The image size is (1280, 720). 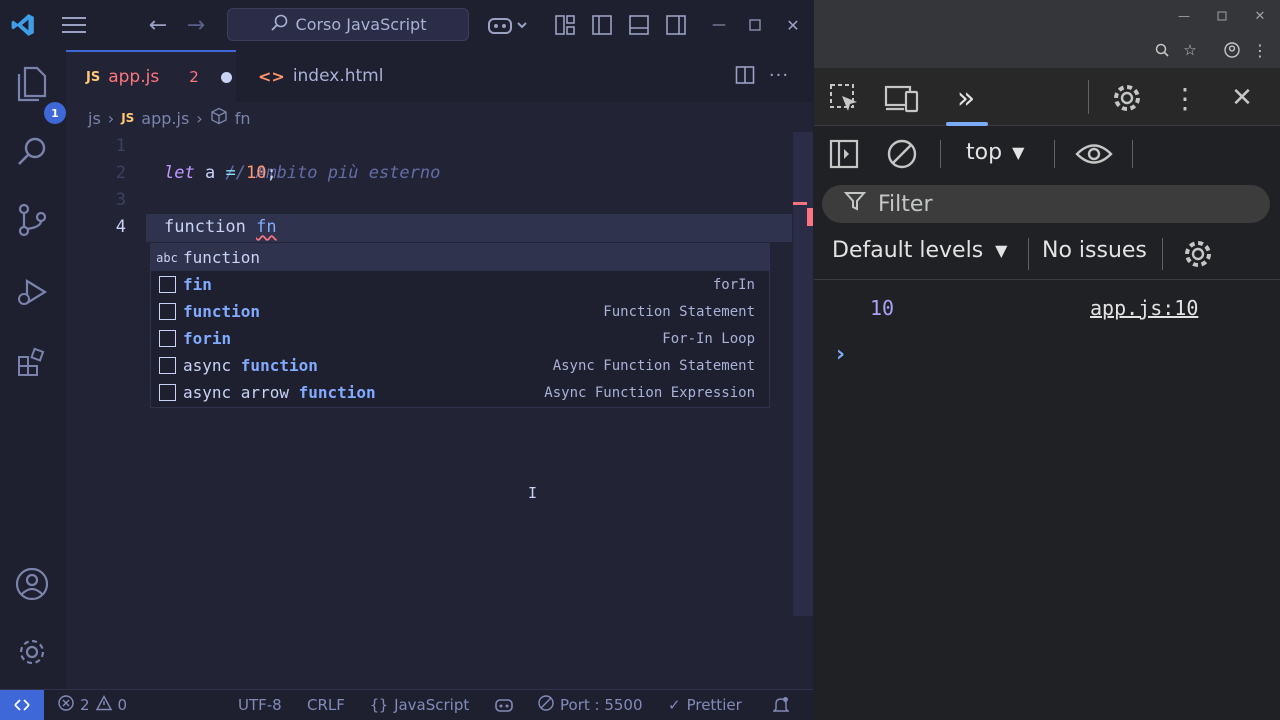 What do you see at coordinates (158, 25) in the screenshot?
I see `back-arrow-icon: ←` at bounding box center [158, 25].